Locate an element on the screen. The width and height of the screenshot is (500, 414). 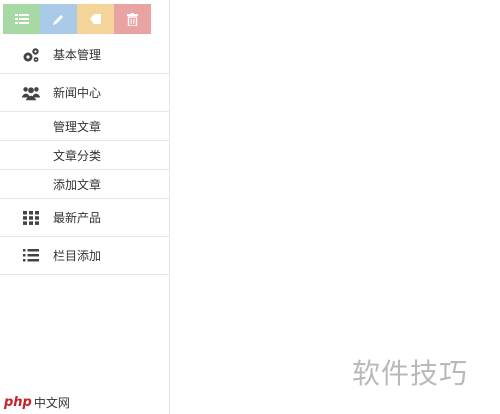
php-logo-mark: php is located at coordinates (18, 402).